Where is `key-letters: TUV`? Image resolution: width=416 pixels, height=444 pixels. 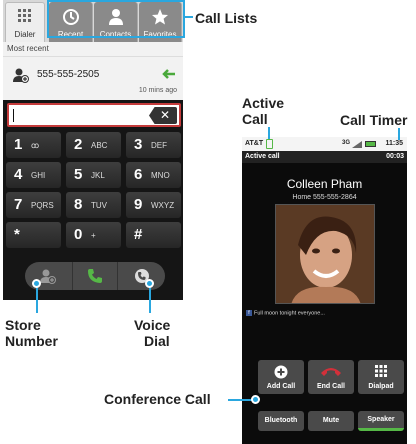 key-letters: TUV is located at coordinates (99, 205).